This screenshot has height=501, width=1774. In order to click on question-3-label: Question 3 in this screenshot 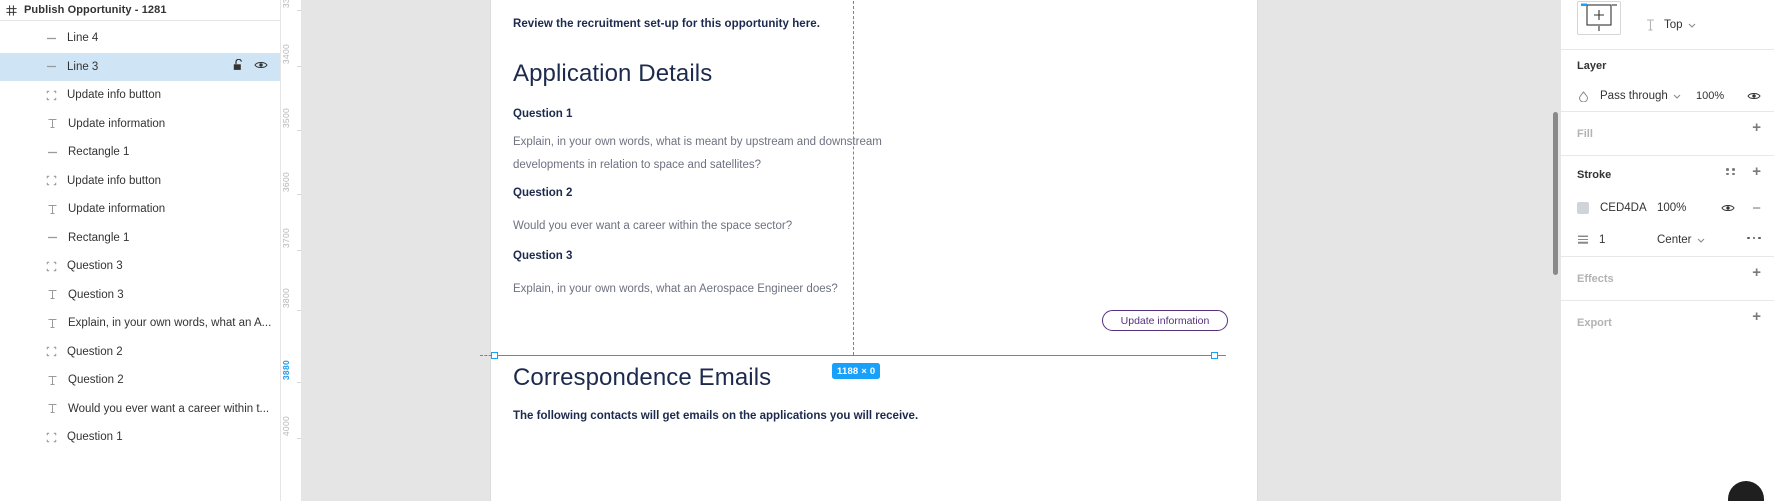, I will do `click(543, 256)`.